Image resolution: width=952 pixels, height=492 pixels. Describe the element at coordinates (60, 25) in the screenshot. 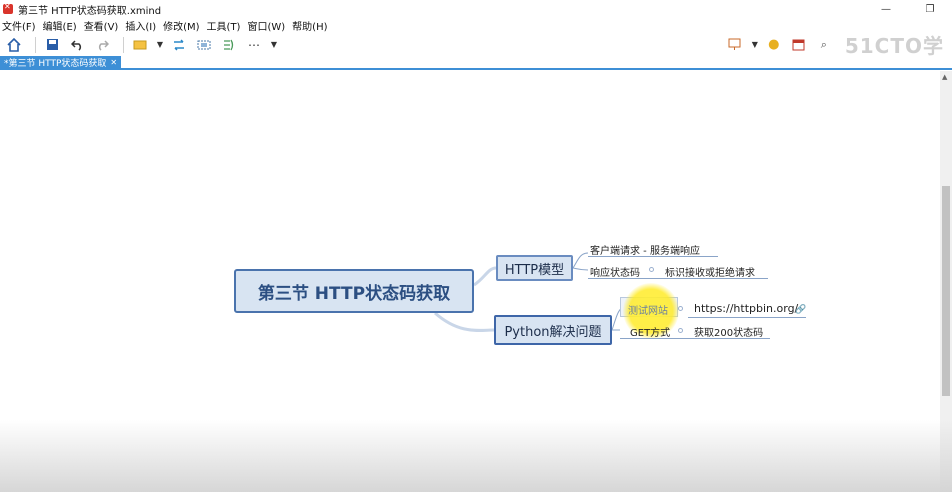

I see `menu-edit: 编辑(E)` at that location.